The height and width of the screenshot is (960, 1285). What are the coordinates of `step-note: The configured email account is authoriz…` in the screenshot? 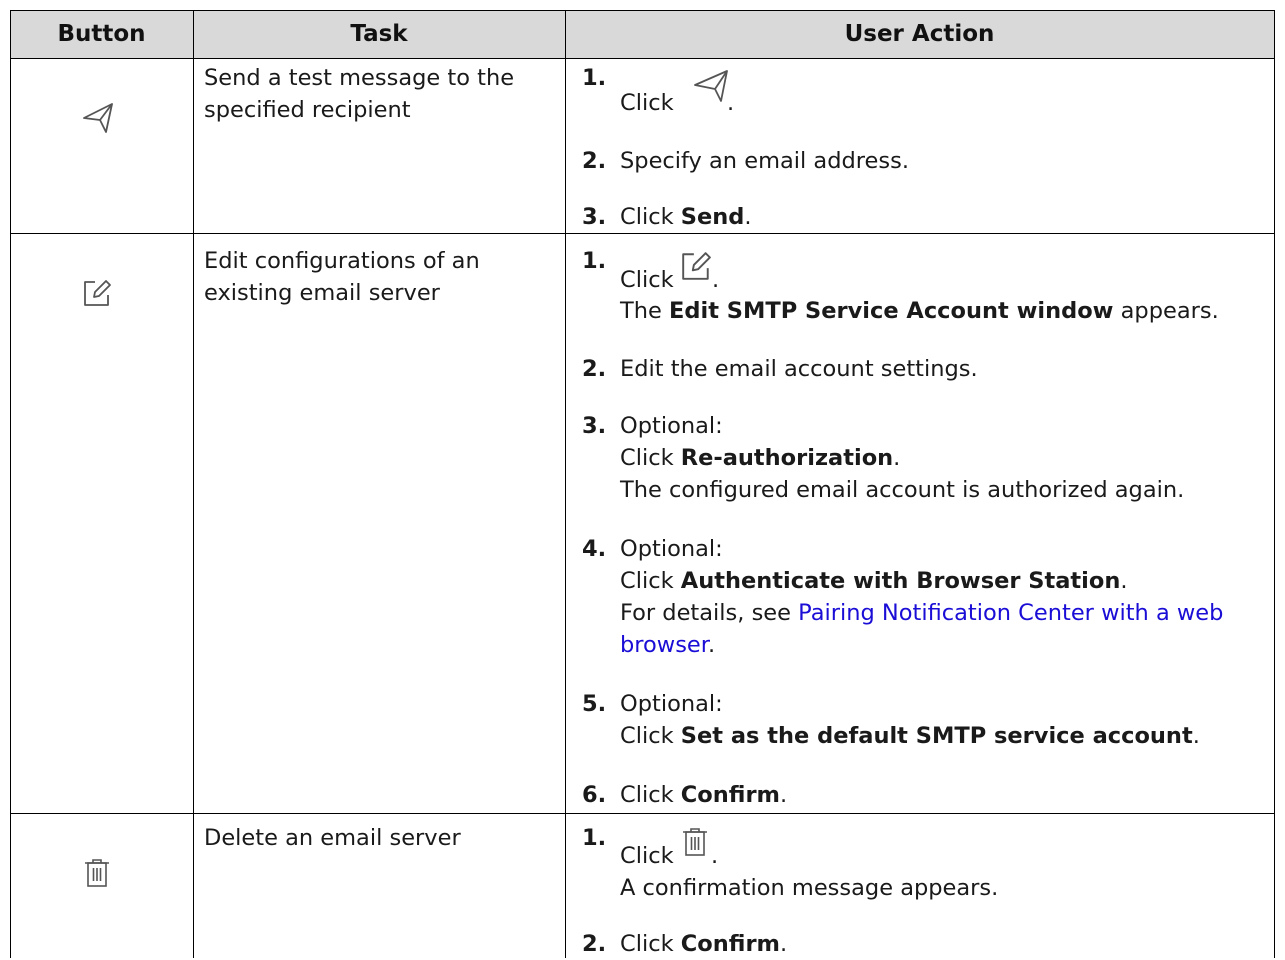 It's located at (902, 490).